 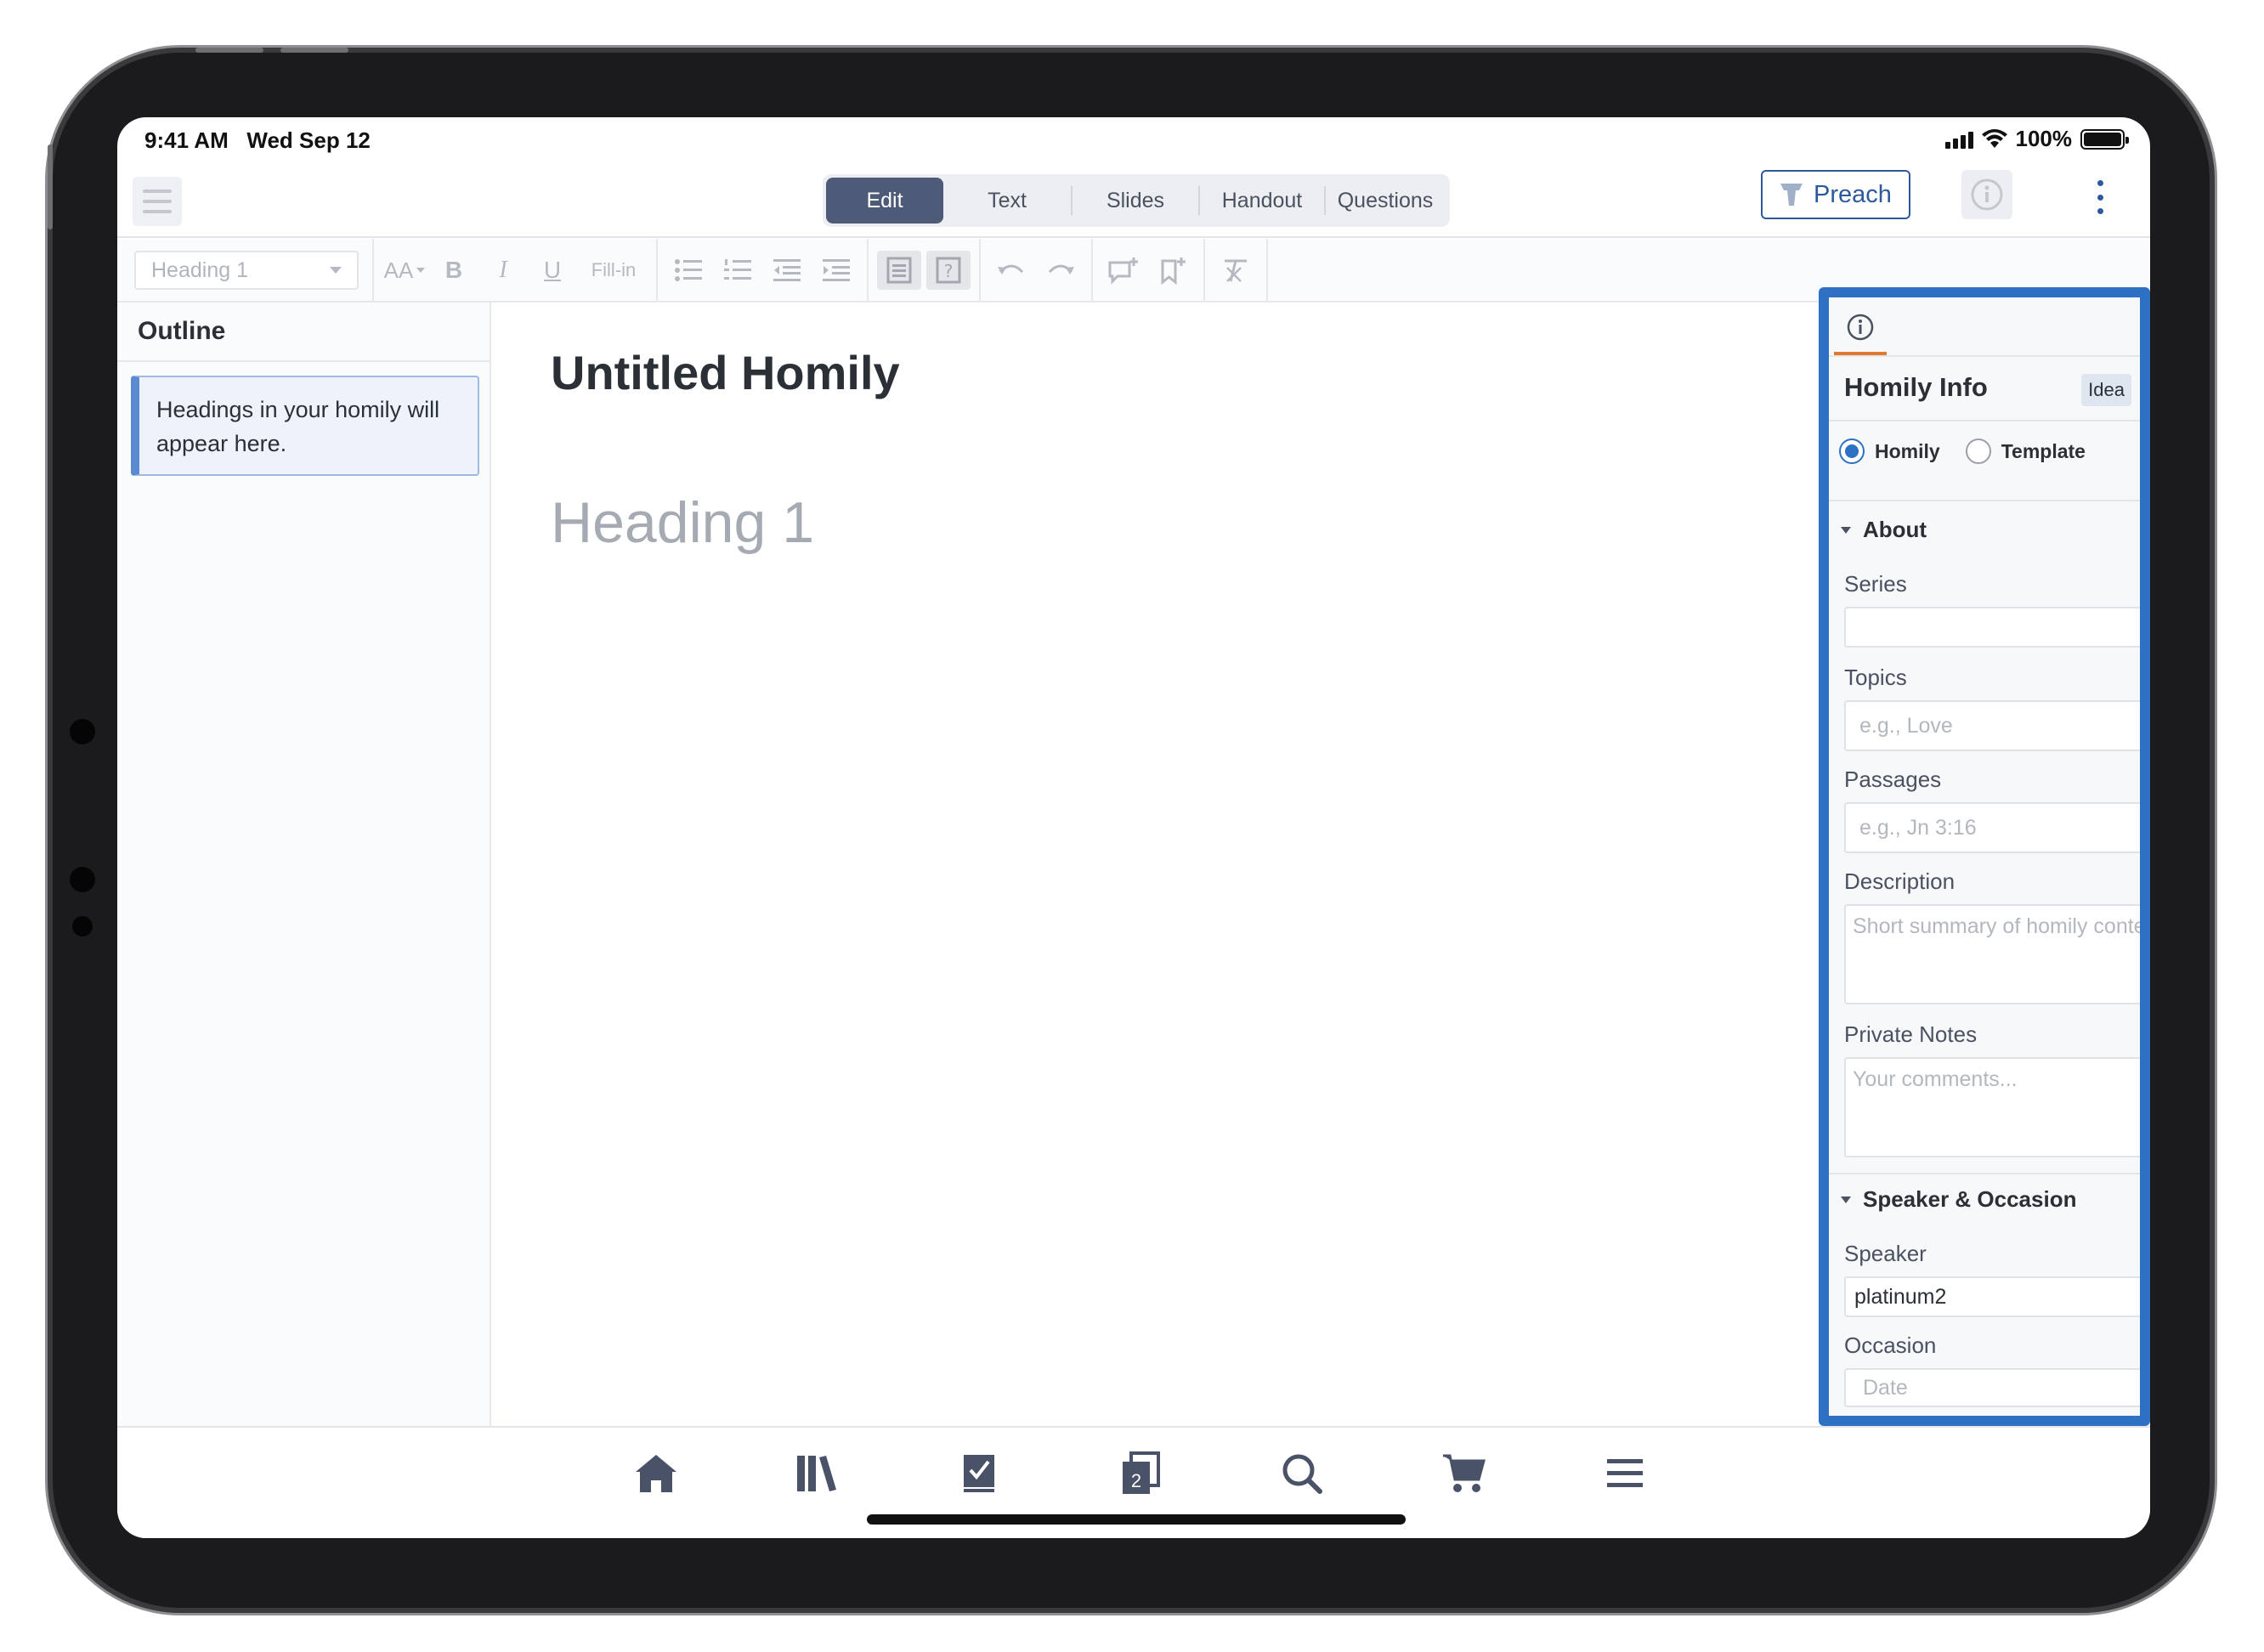 What do you see at coordinates (454, 270) in the screenshot?
I see `bold-button: B` at bounding box center [454, 270].